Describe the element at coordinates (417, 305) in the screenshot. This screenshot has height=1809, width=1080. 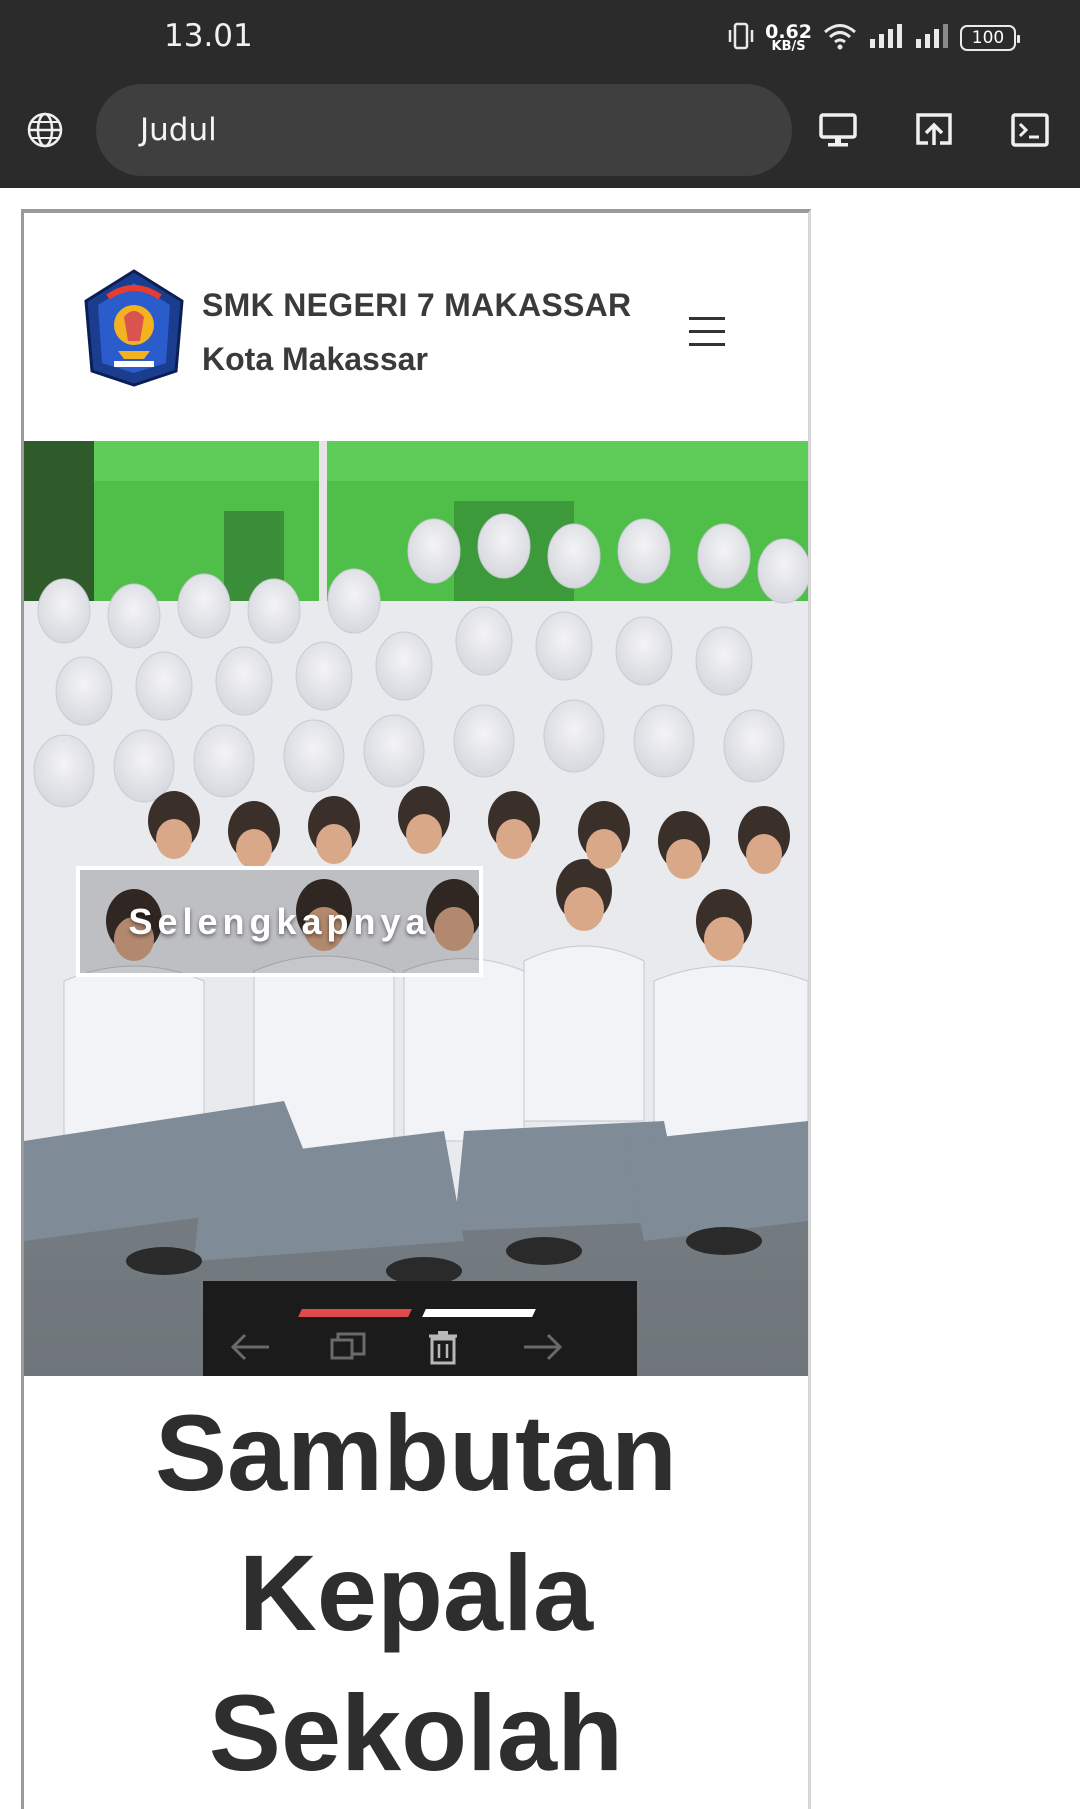
I see `school-name: SMK NEGERI 7 MAKASSAR` at that location.